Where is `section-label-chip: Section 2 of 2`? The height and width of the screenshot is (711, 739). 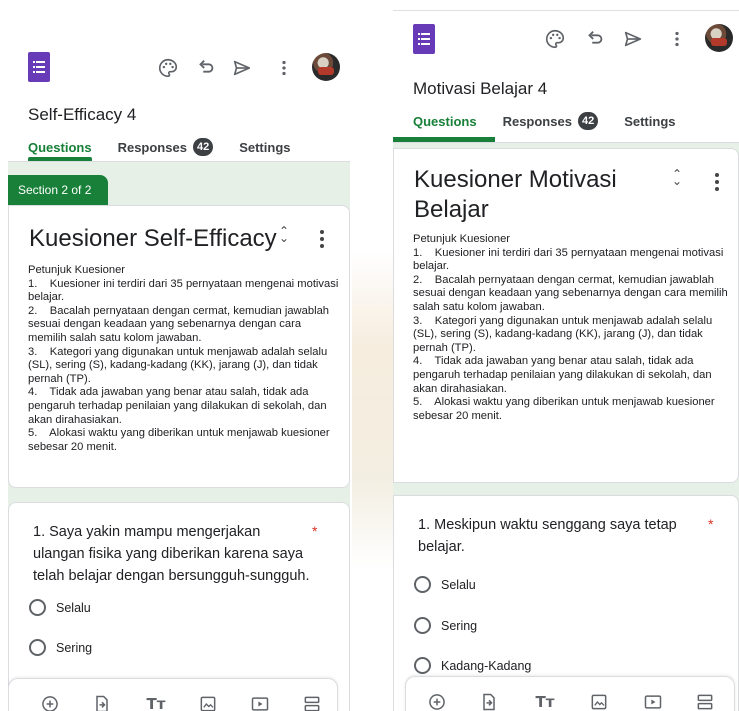 section-label-chip: Section 2 of 2 is located at coordinates (58, 190).